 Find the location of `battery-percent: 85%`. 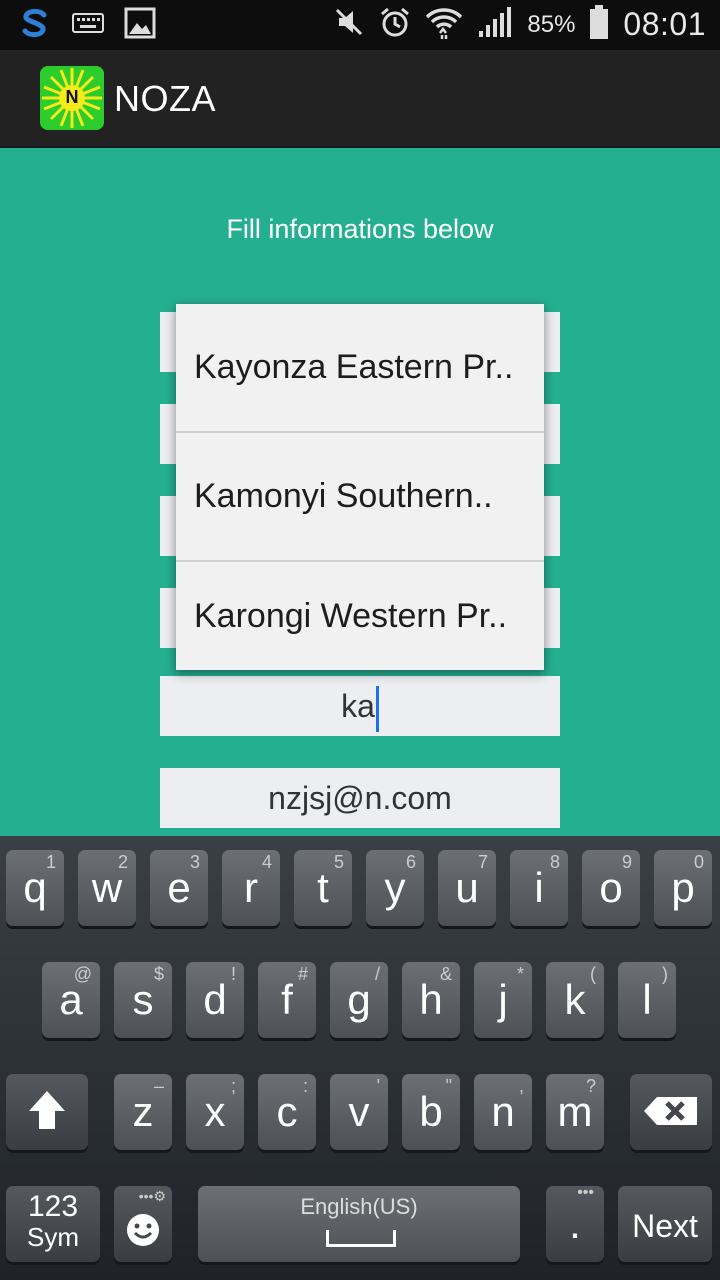

battery-percent: 85% is located at coordinates (551, 24).